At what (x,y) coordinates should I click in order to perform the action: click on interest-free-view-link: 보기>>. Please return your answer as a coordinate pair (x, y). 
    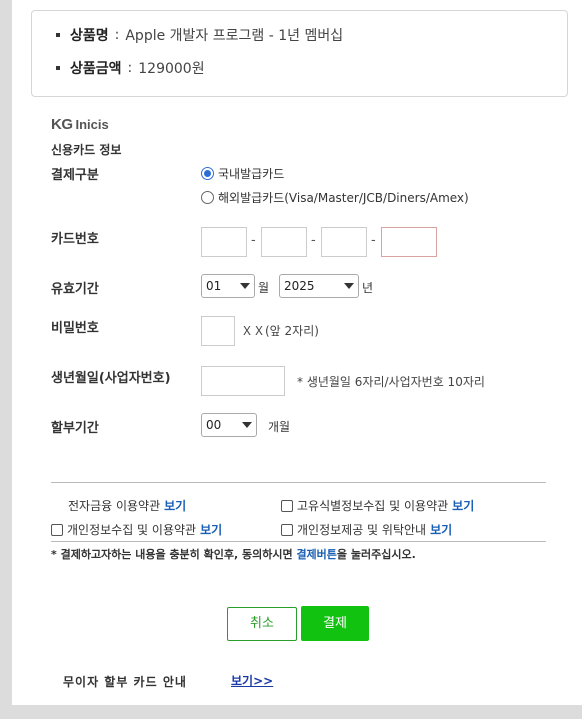
    Looking at the image, I should click on (252, 680).